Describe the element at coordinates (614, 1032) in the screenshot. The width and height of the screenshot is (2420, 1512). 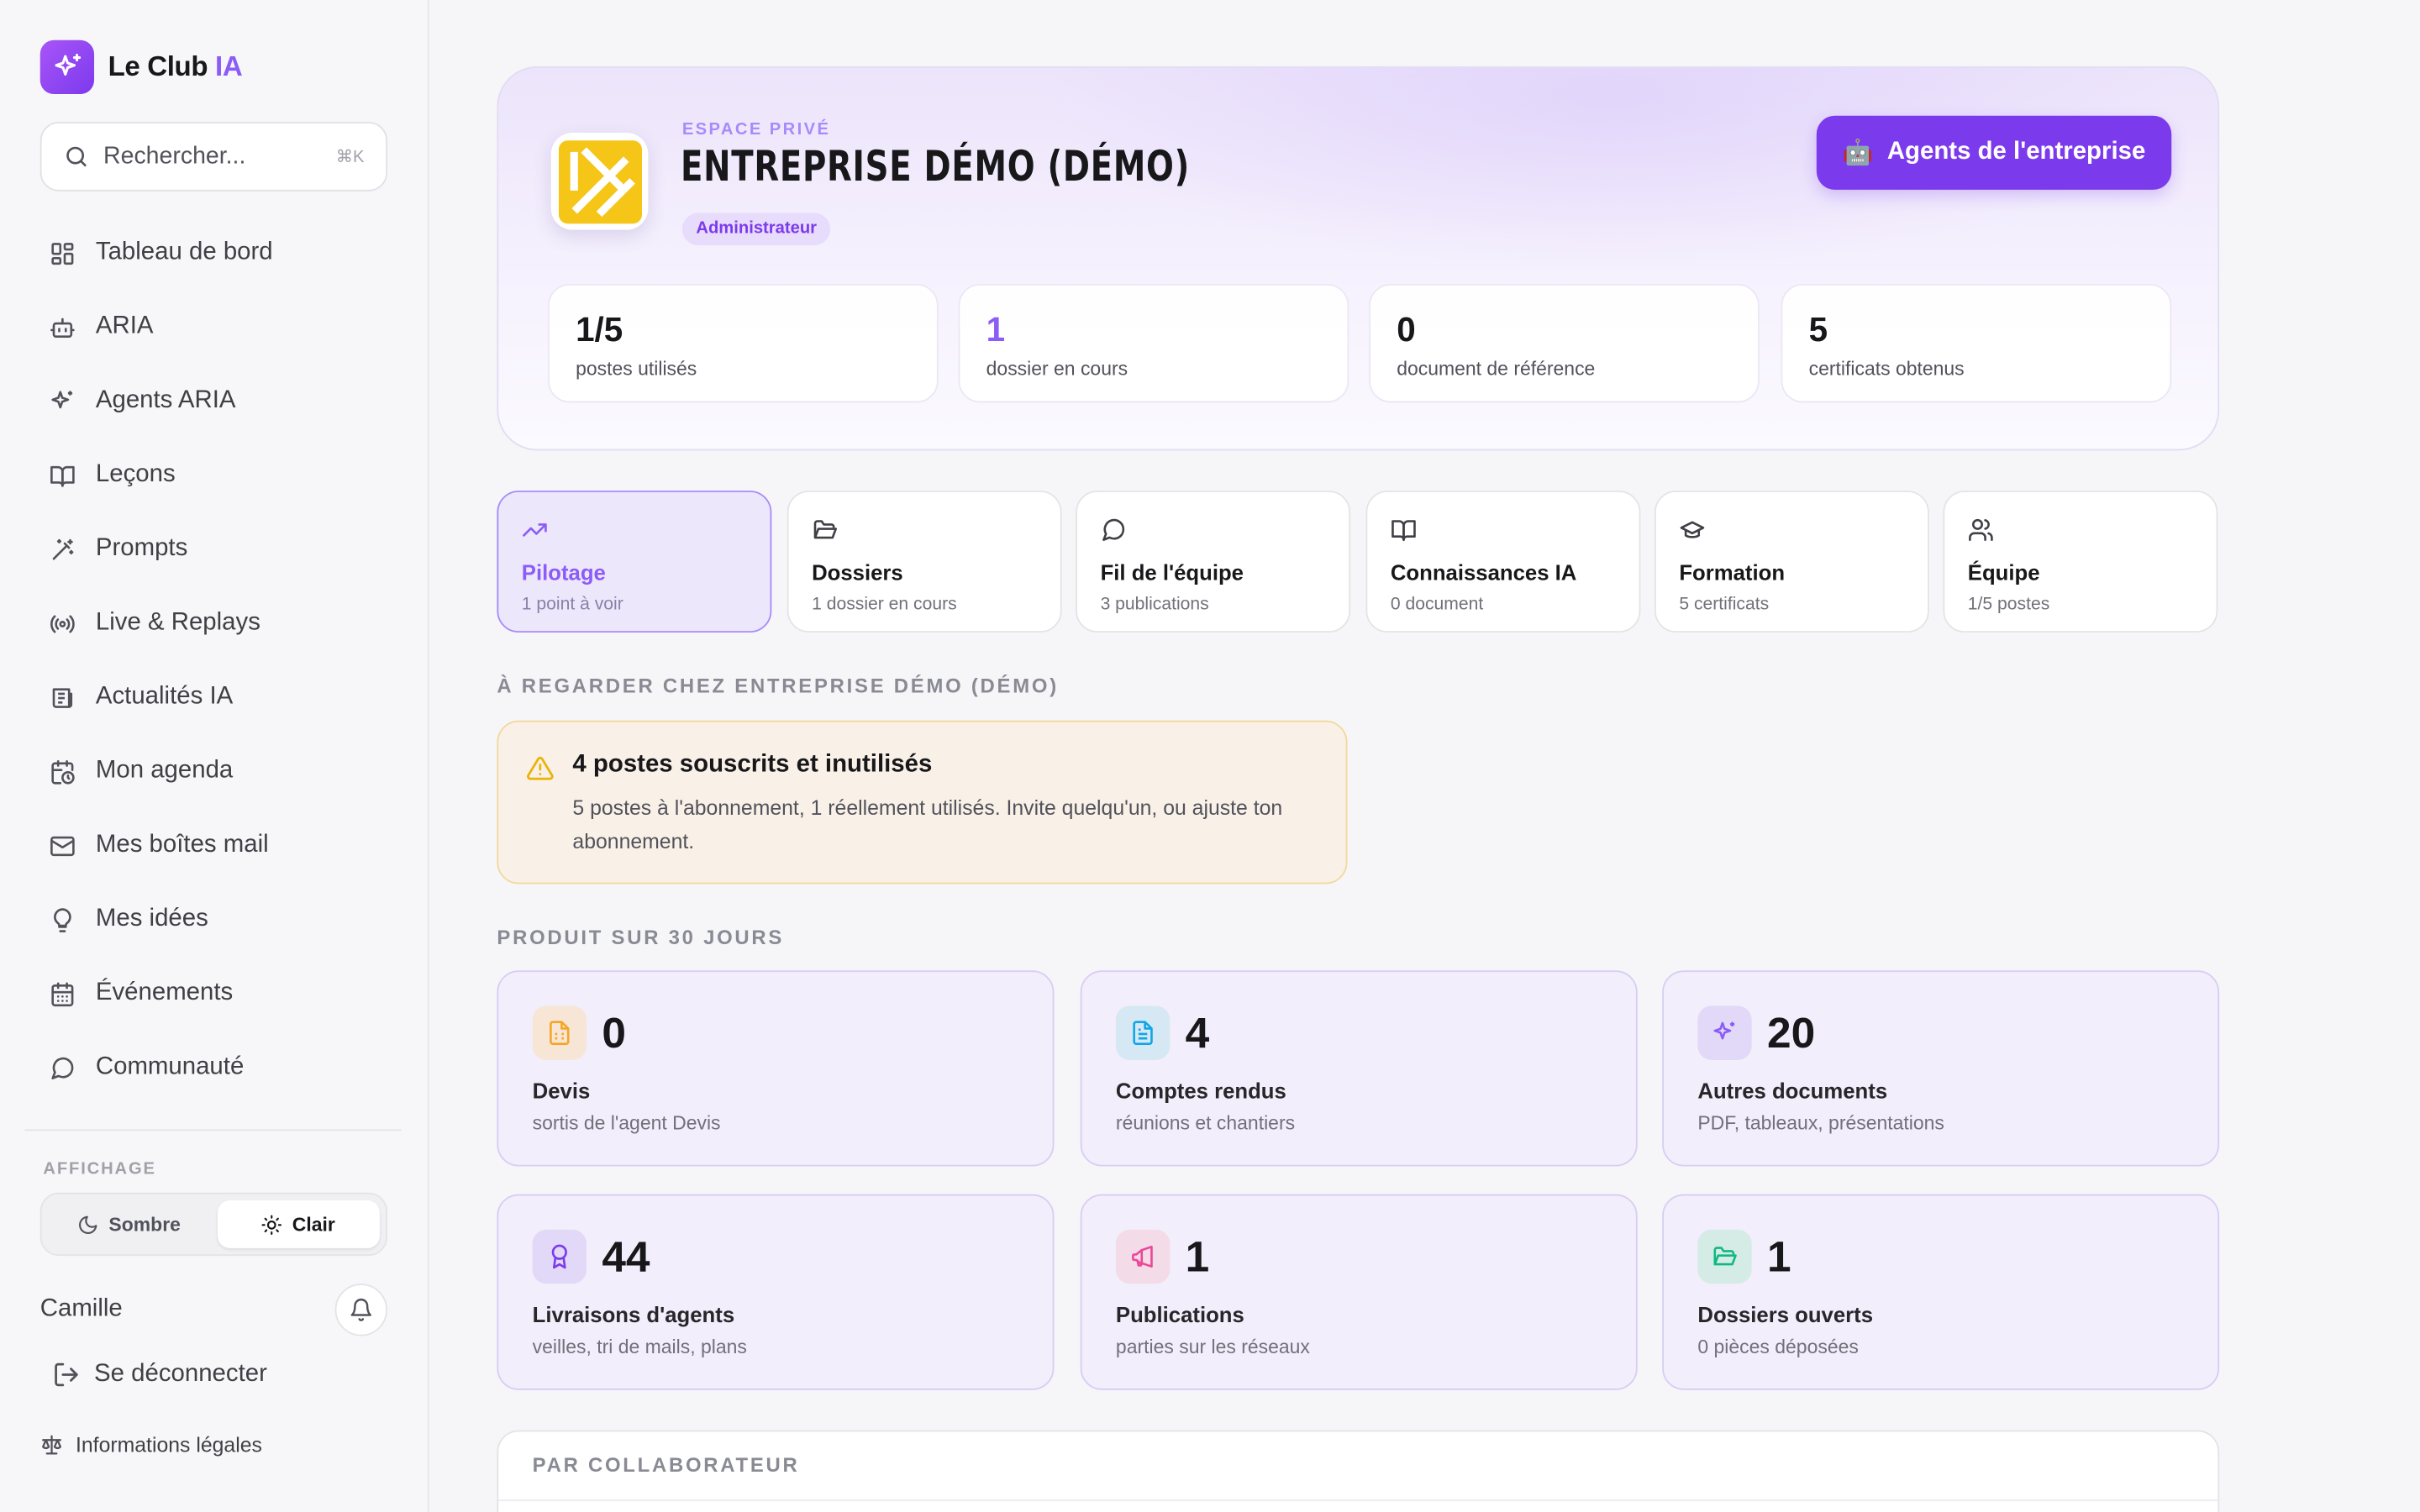
I see `metric-value: 0` at that location.